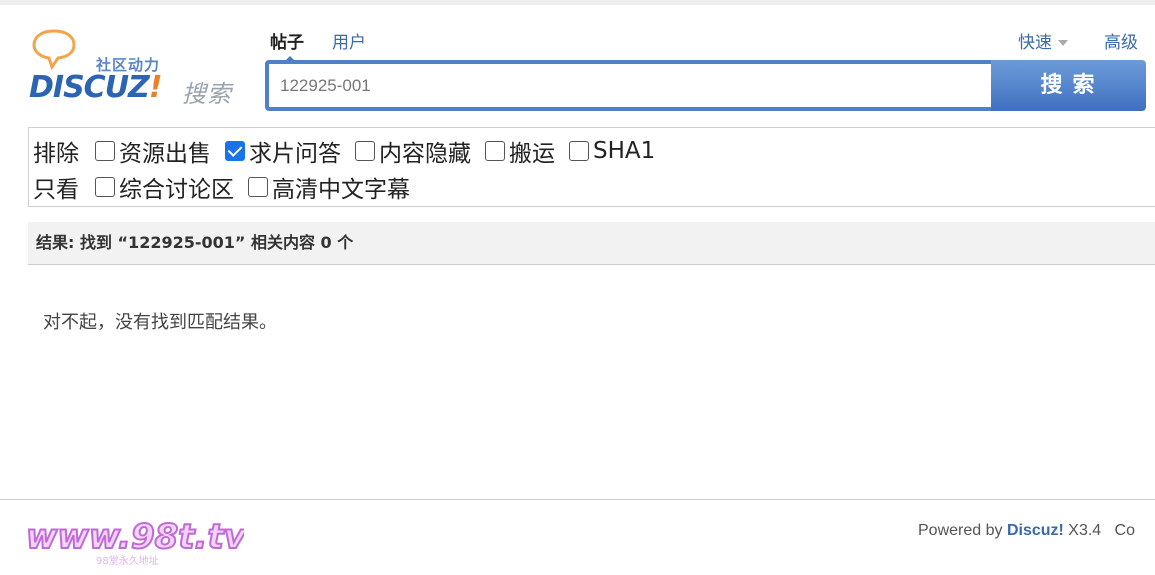 The height and width of the screenshot is (575, 1155). What do you see at coordinates (176, 190) in the screenshot?
I see `filter-option-label: 综合讨论区` at bounding box center [176, 190].